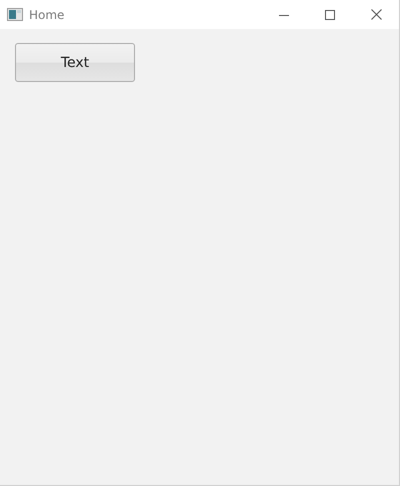  Describe the element at coordinates (330, 15) in the screenshot. I see `maximize-icon` at that location.